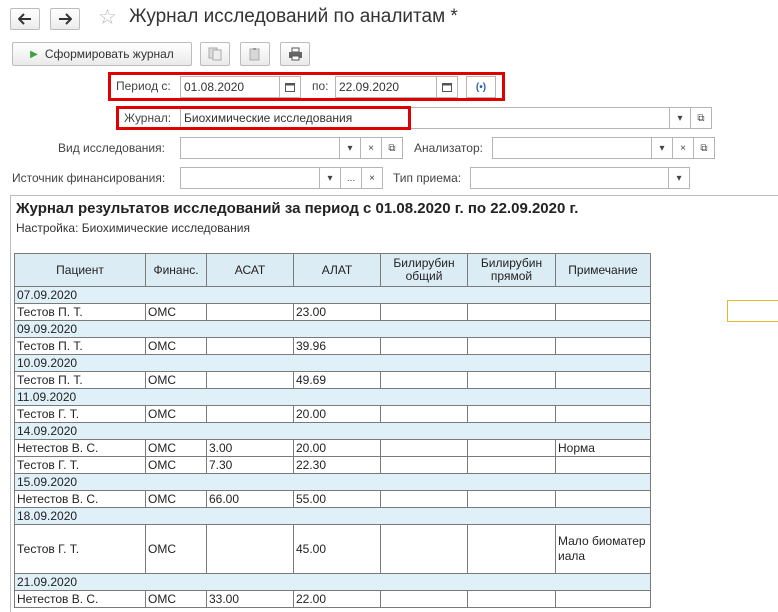  I want to click on reception-input, so click(569, 178).